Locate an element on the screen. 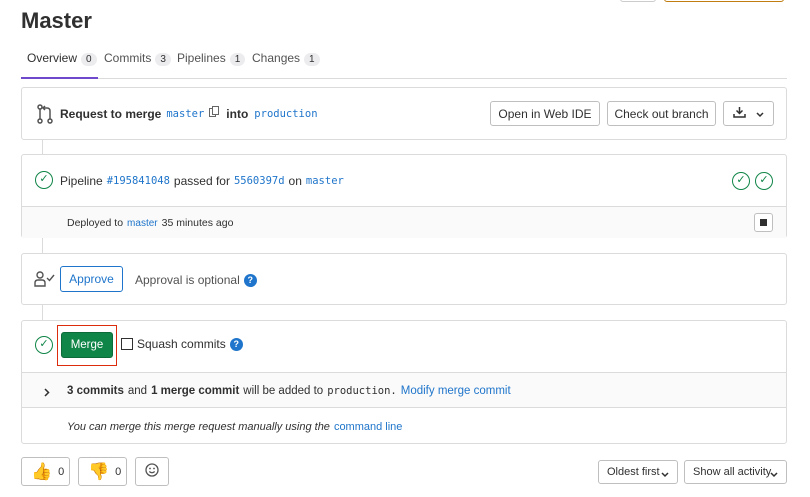 The width and height of the screenshot is (810, 497). modify-merge-commit-link: Modify merge commit is located at coordinates (456, 391).